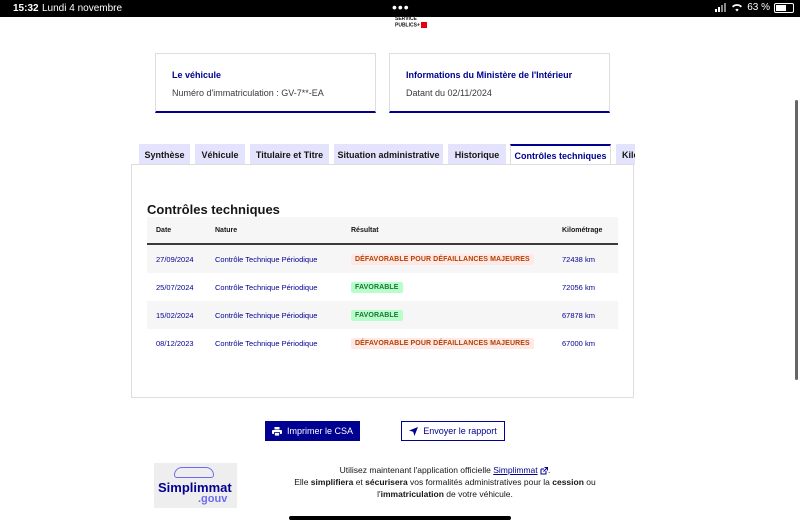 This screenshot has width=800, height=525. What do you see at coordinates (197, 75) in the screenshot?
I see `vehicle-card-title: Le véhicule` at bounding box center [197, 75].